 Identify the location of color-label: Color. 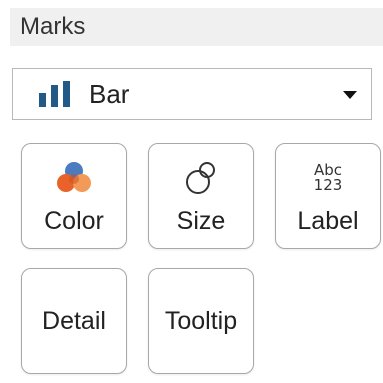
(74, 221).